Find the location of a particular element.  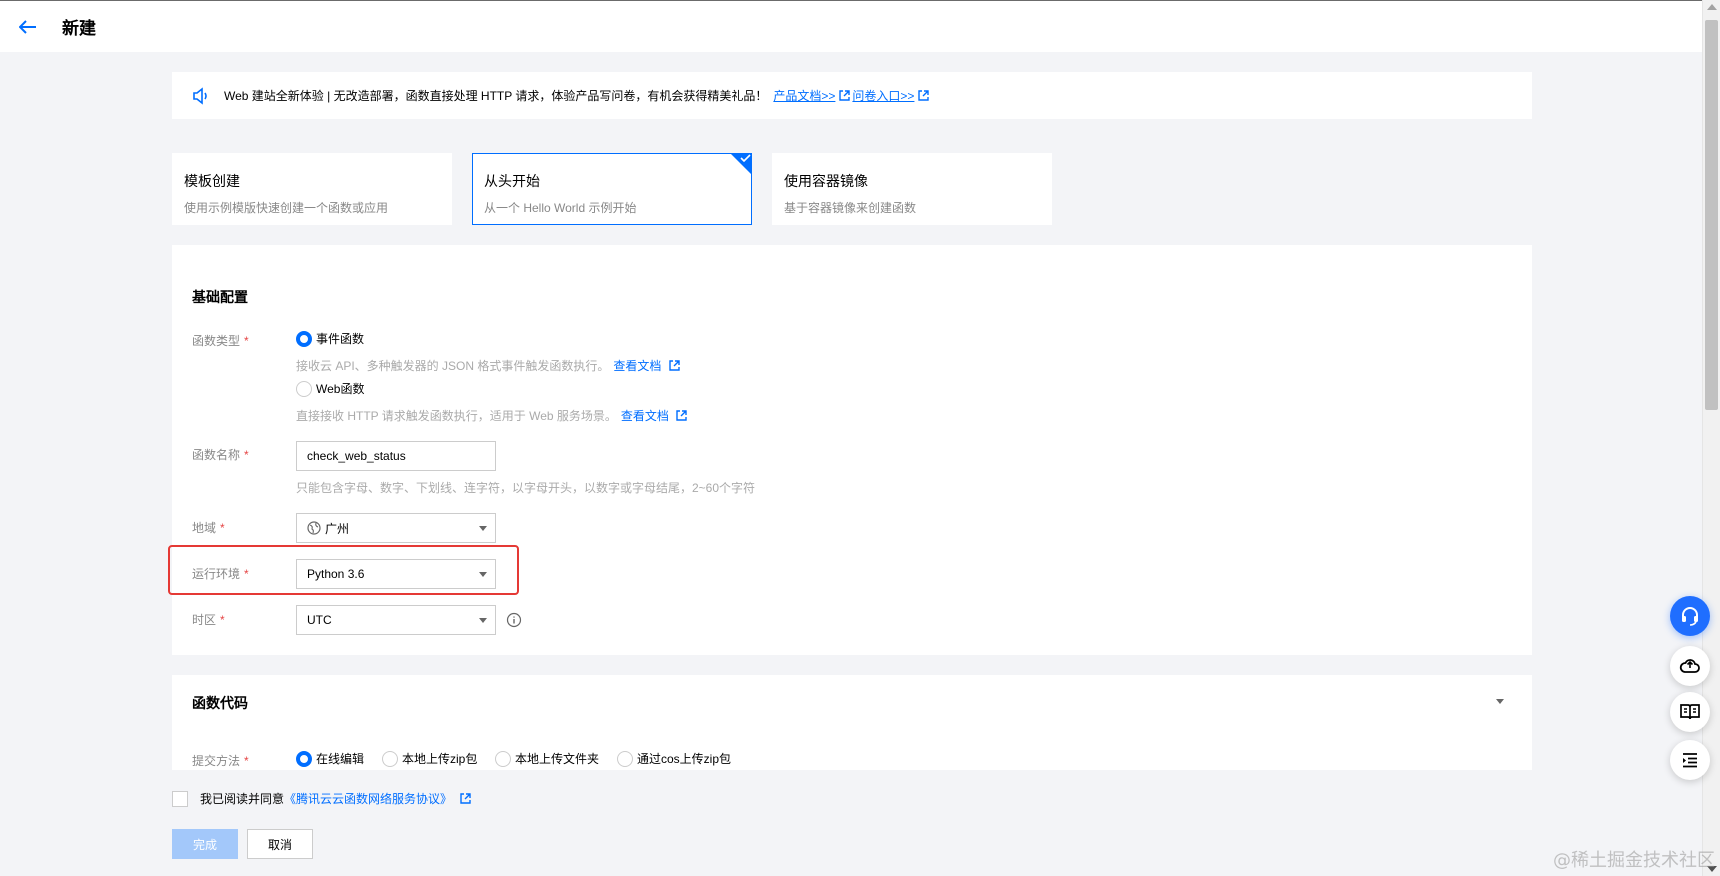

book-icon is located at coordinates (1690, 712).